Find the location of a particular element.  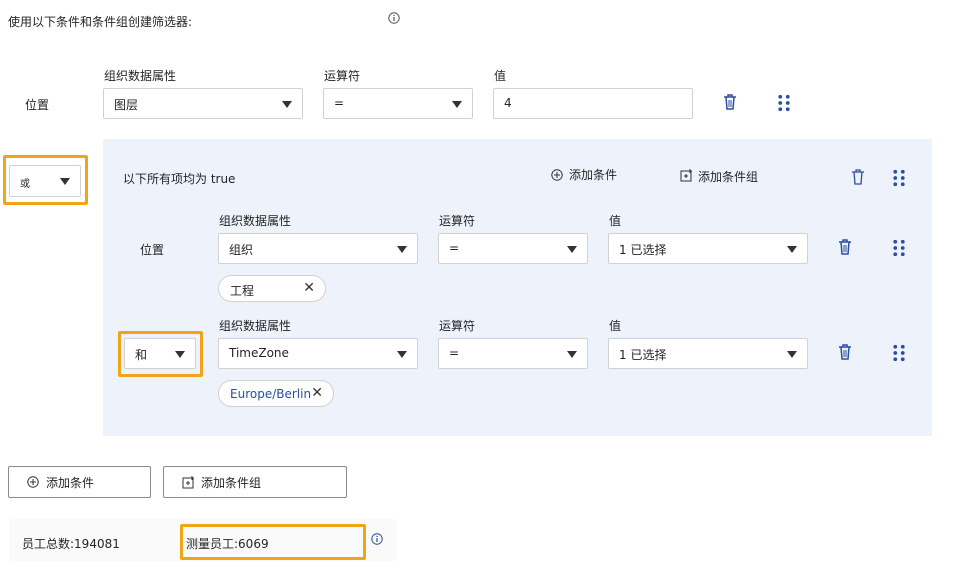

add-group-button: 添加条件组 is located at coordinates (255, 482).